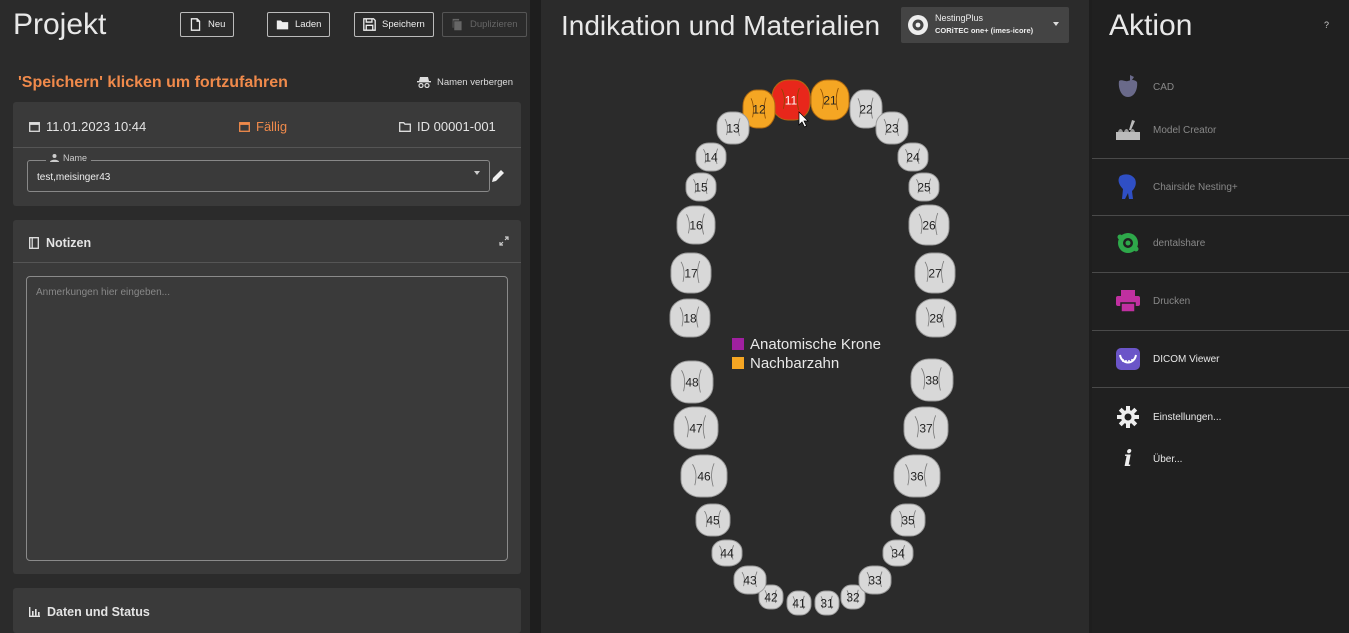 Image resolution: width=1349 pixels, height=633 pixels. Describe the element at coordinates (1128, 417) in the screenshot. I see `gear-icon` at that location.